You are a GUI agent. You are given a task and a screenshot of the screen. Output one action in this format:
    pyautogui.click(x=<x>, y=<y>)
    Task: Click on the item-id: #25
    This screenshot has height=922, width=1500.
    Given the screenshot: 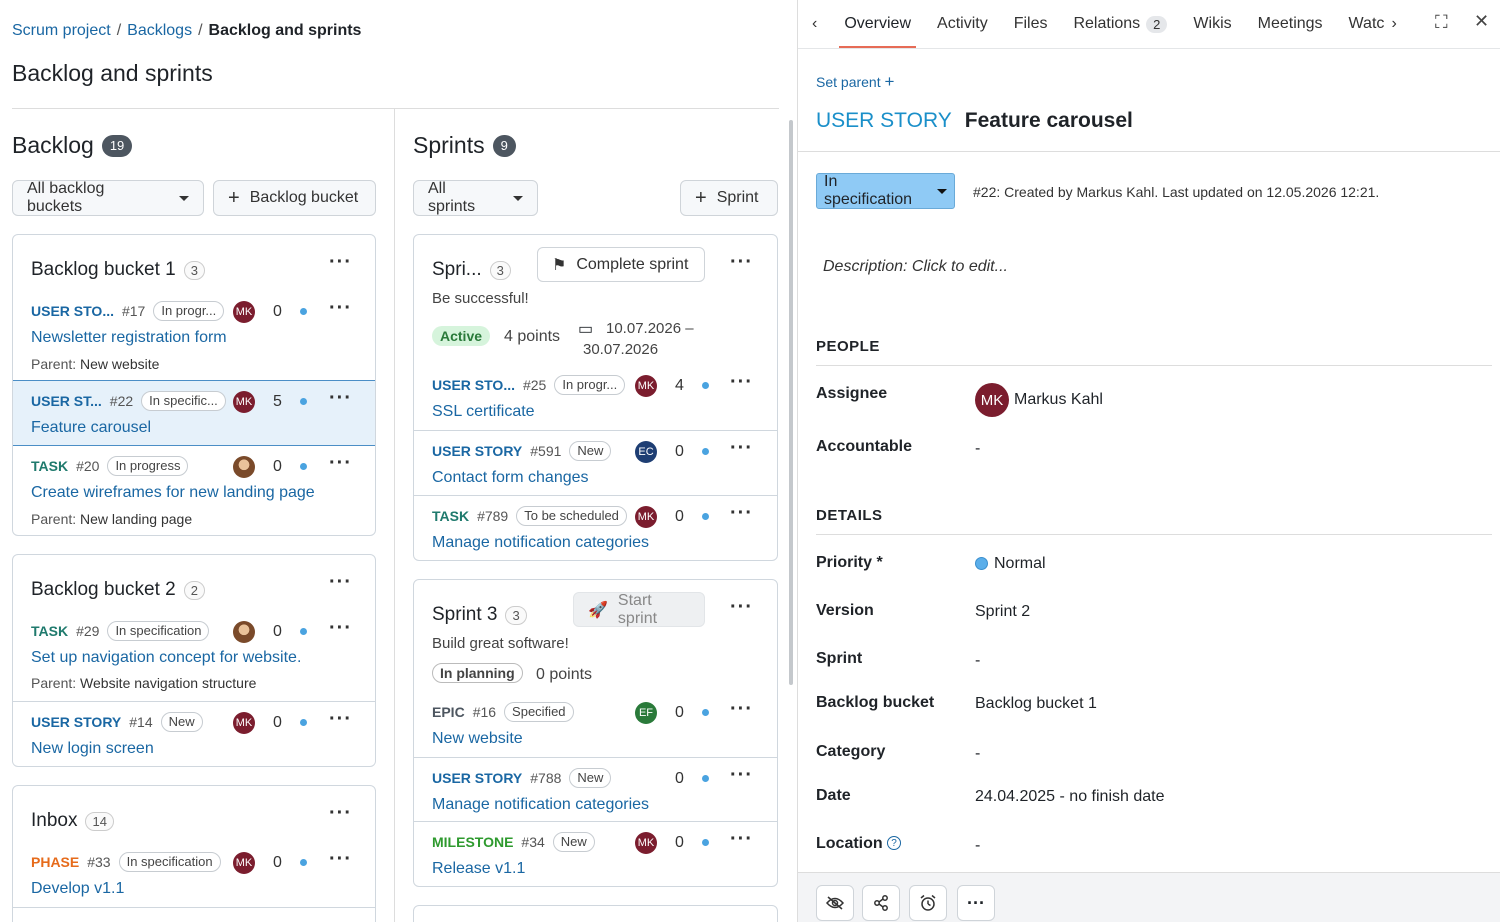 What is the action you would take?
    pyautogui.click(x=534, y=385)
    